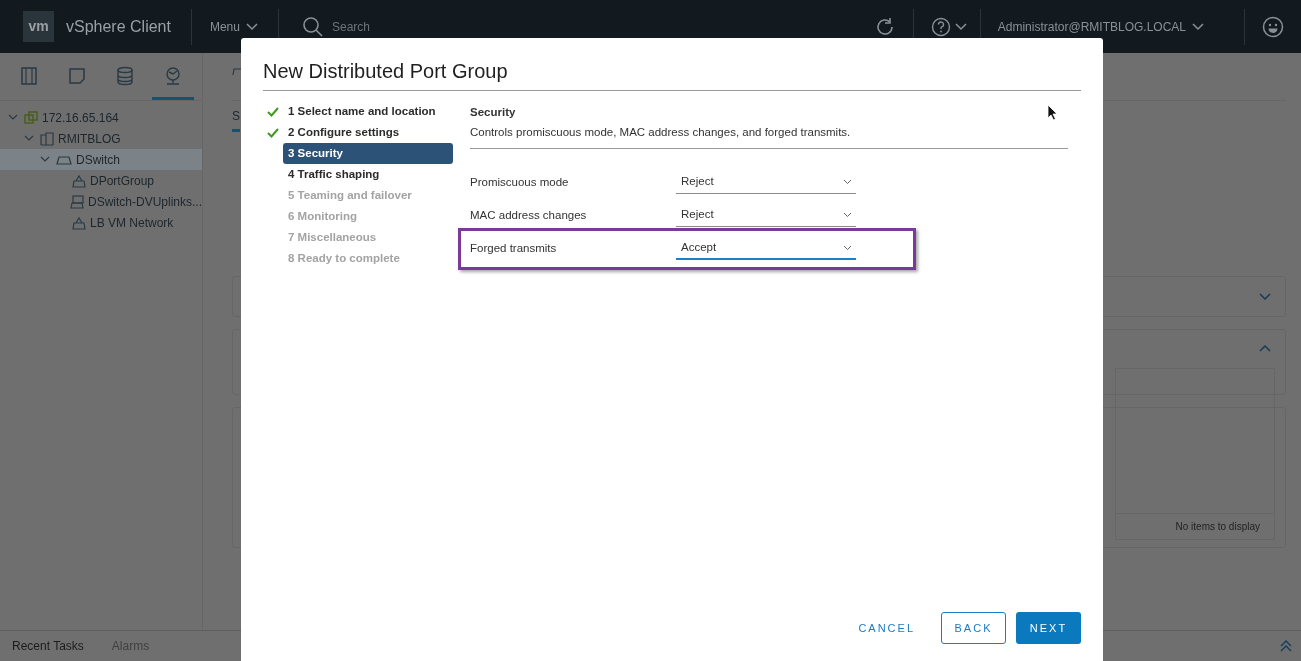  I want to click on cancel-button: CANCEL, so click(886, 628).